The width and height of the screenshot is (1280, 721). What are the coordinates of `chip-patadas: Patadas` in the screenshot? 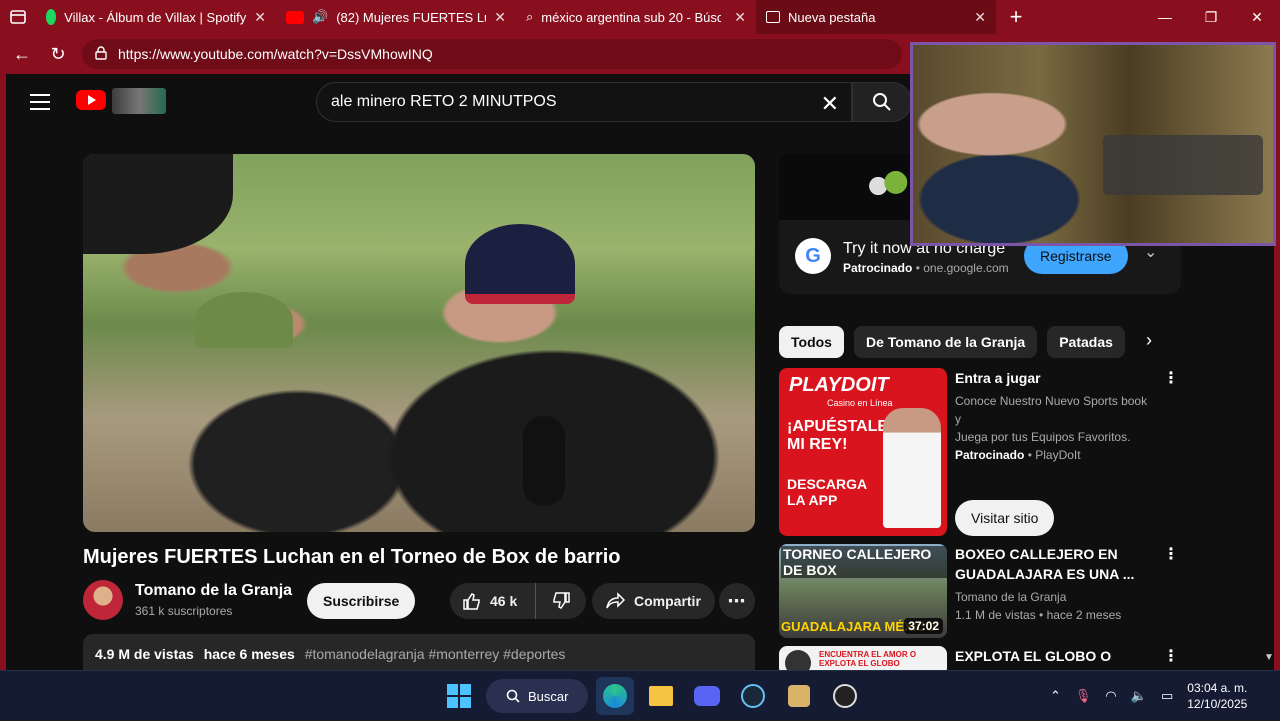 It's located at (1086, 342).